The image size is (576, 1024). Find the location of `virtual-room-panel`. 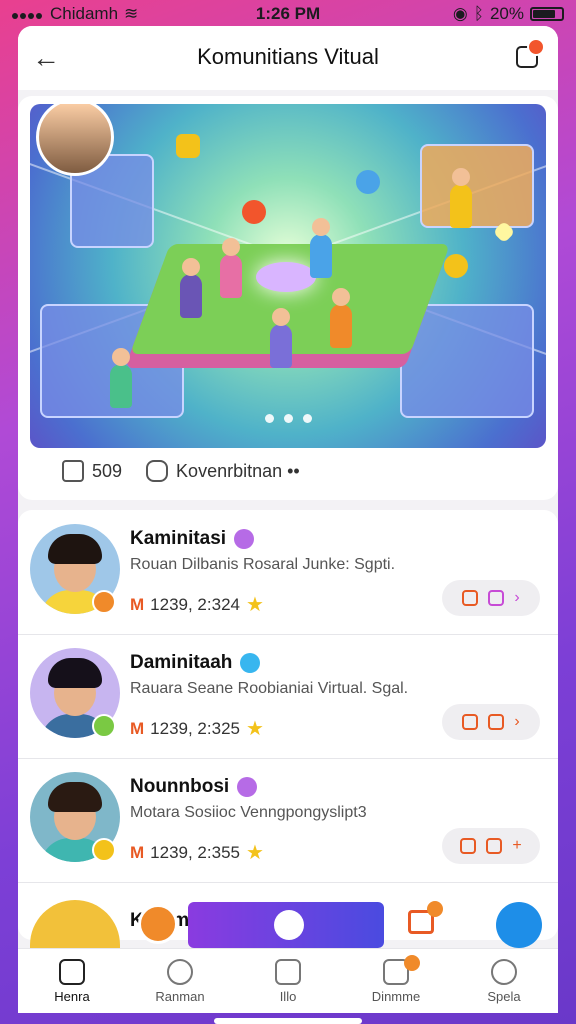

virtual-room-panel is located at coordinates (477, 186).